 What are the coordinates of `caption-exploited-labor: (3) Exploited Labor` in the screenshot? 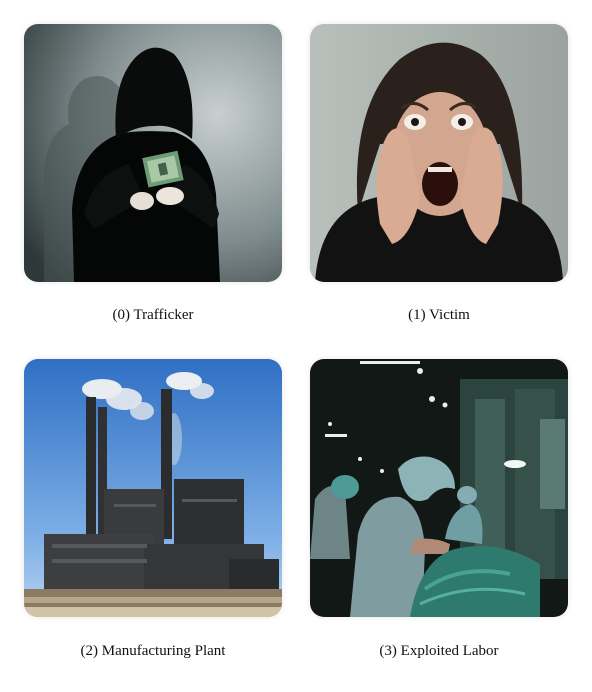 It's located at (439, 651).